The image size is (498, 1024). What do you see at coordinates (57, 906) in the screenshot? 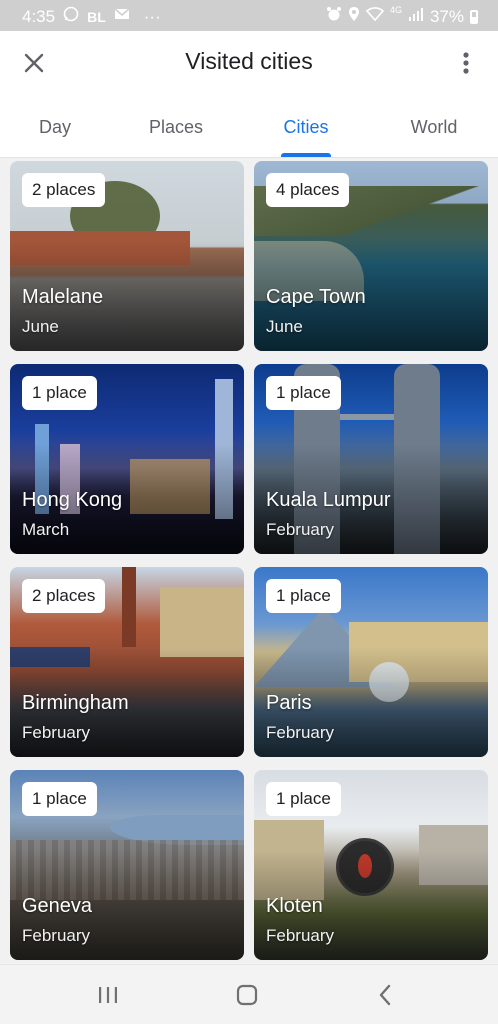
I see `city-name: Geneva` at bounding box center [57, 906].